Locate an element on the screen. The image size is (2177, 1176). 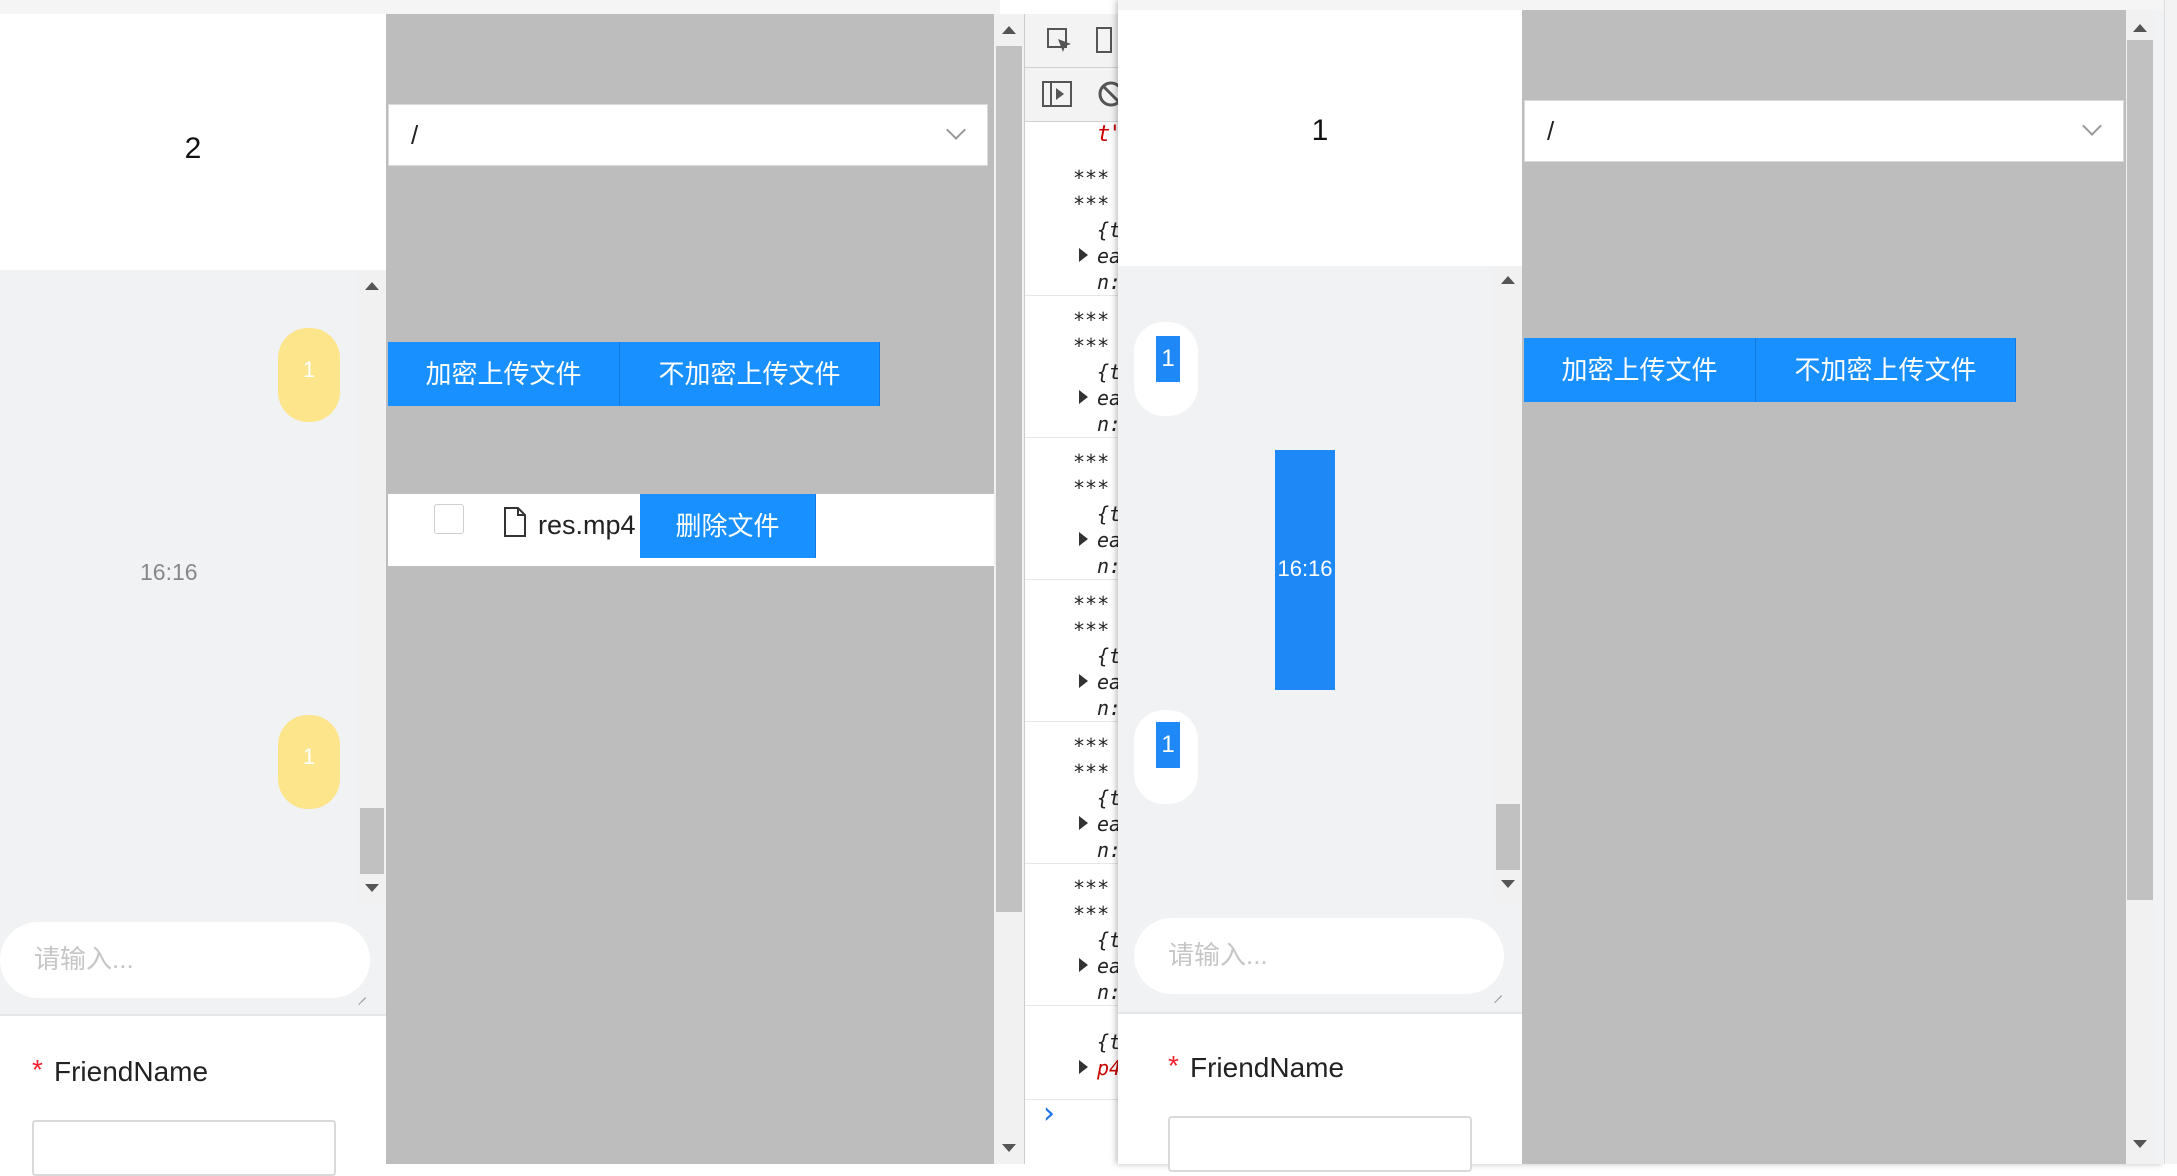
file-icon is located at coordinates (515, 522).